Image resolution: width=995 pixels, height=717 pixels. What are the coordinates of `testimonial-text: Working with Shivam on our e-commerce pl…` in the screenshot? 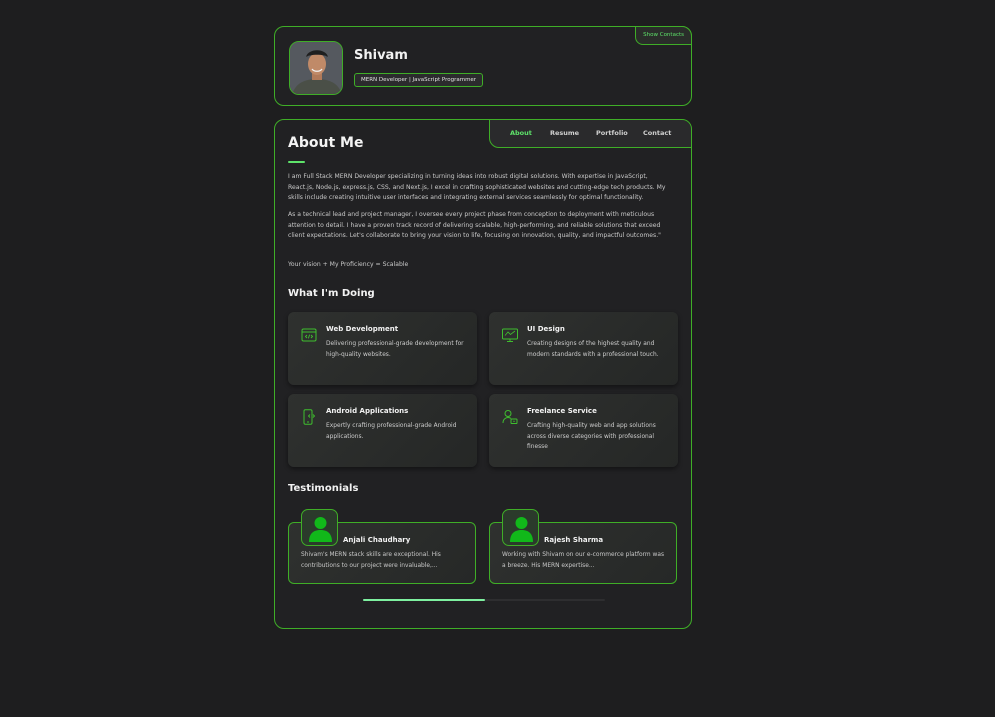 It's located at (583, 560).